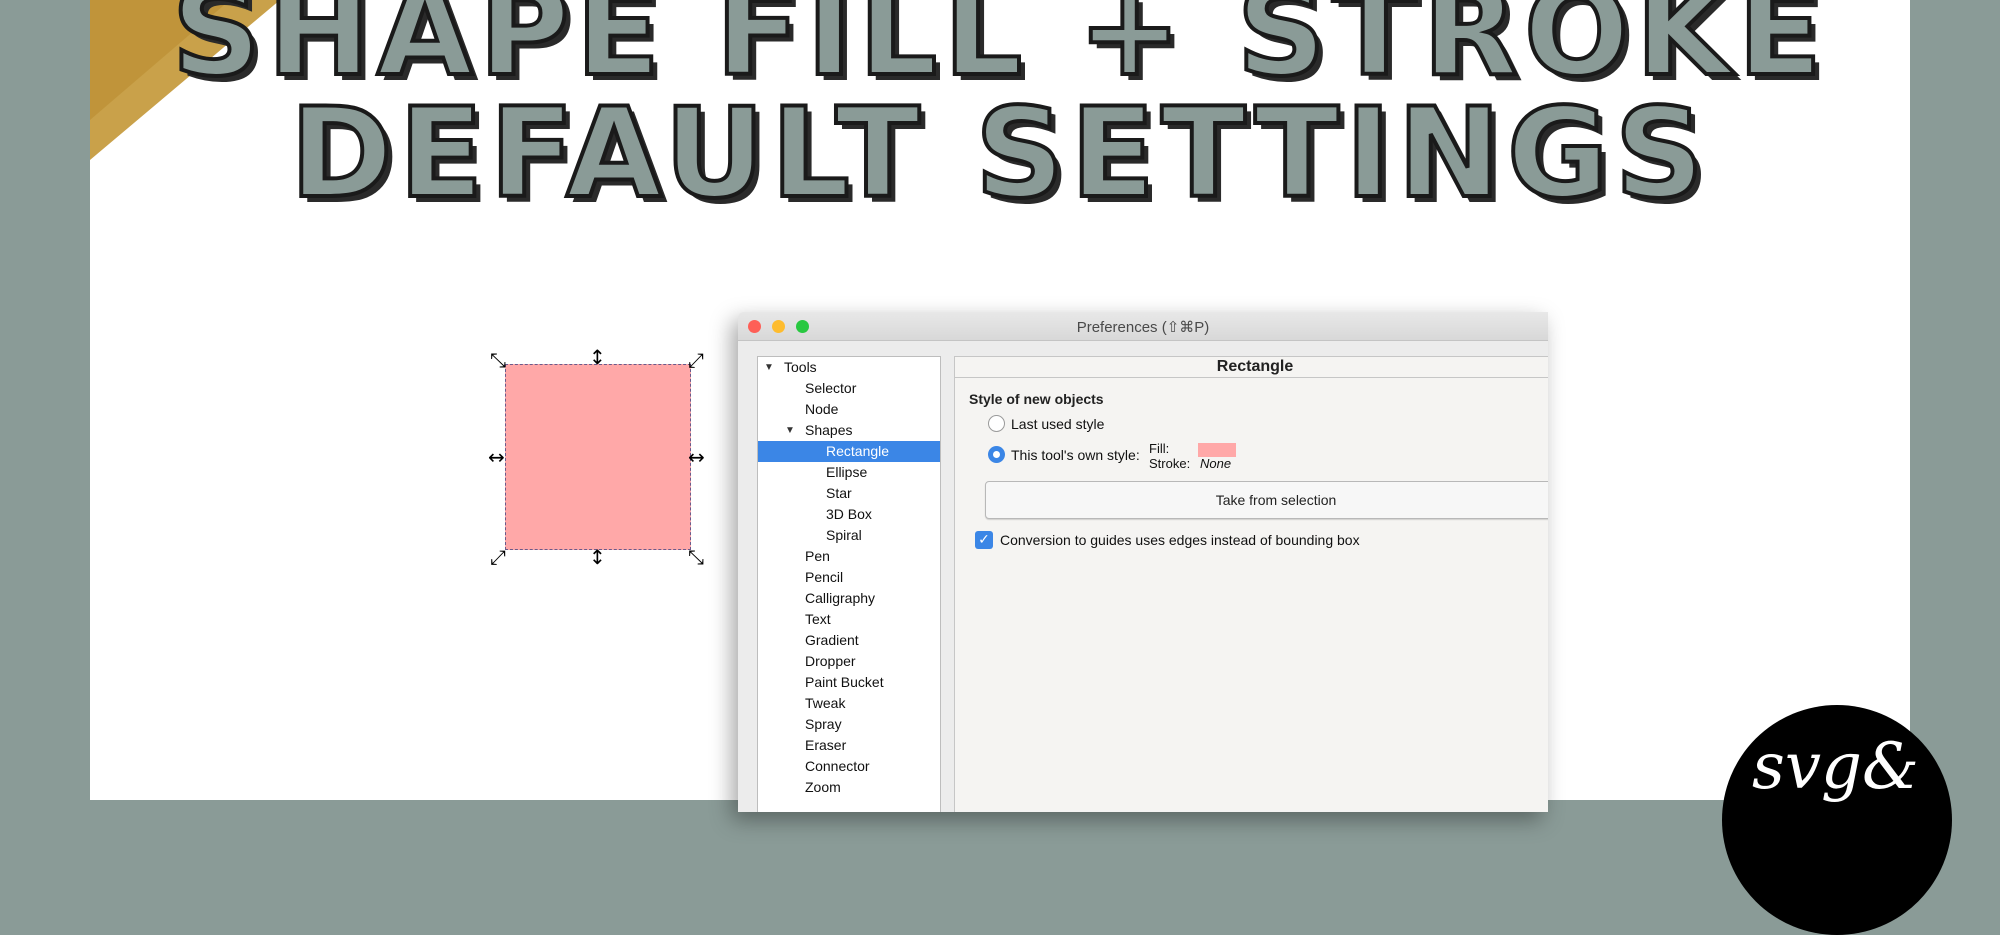  I want to click on tree-item-spray: Spray, so click(849, 724).